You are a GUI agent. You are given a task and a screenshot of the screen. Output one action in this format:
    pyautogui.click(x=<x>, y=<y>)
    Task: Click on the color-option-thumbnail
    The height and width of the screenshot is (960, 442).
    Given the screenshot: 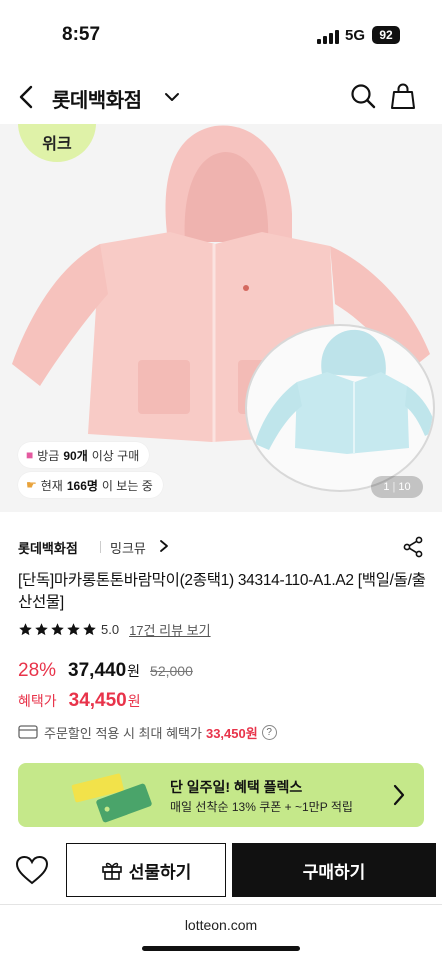 What is the action you would take?
    pyautogui.click(x=340, y=408)
    